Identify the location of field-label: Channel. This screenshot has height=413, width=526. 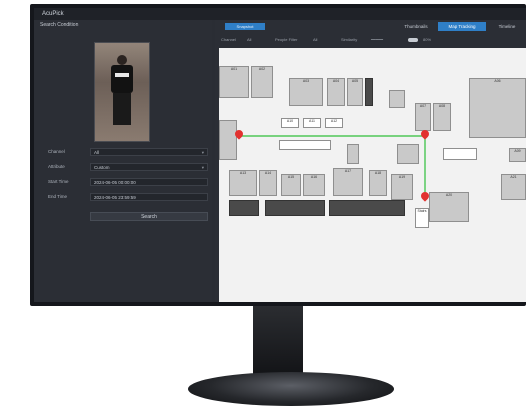
(56, 151).